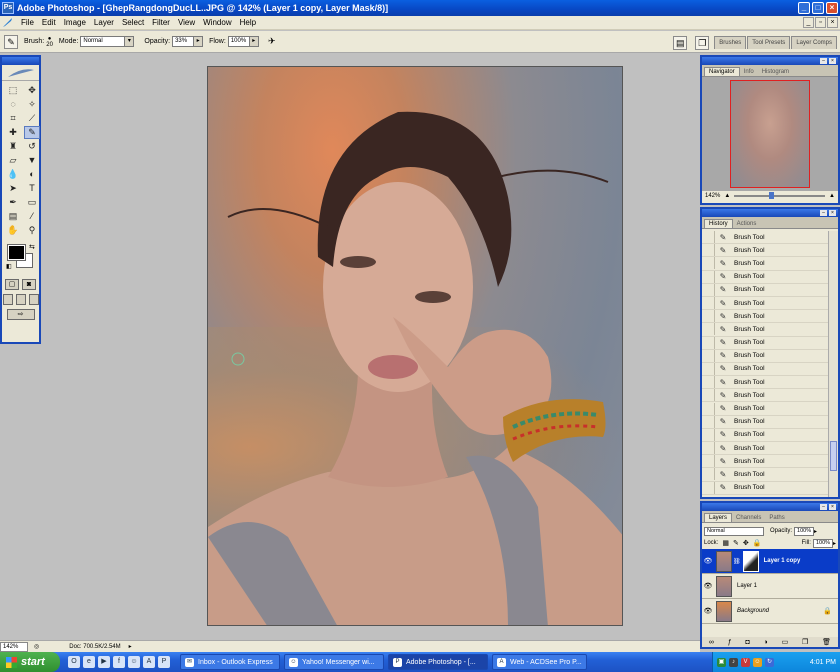  I want to click on tab-info: Info, so click(749, 72).